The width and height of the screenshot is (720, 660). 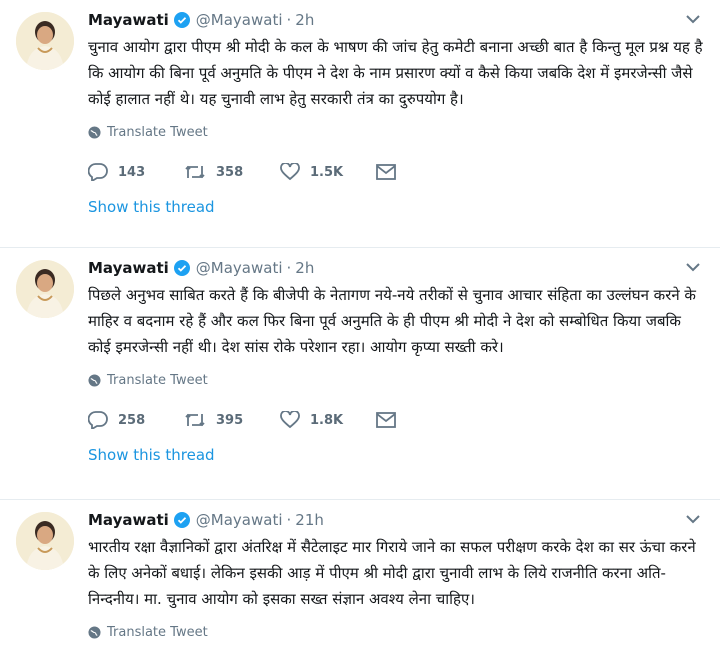 What do you see at coordinates (132, 172) in the screenshot?
I see `reply-count: 143` at bounding box center [132, 172].